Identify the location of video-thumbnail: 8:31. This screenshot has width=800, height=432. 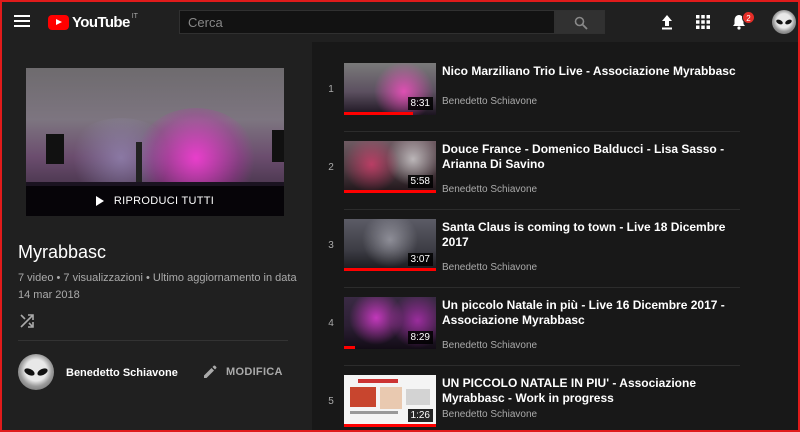
(390, 89).